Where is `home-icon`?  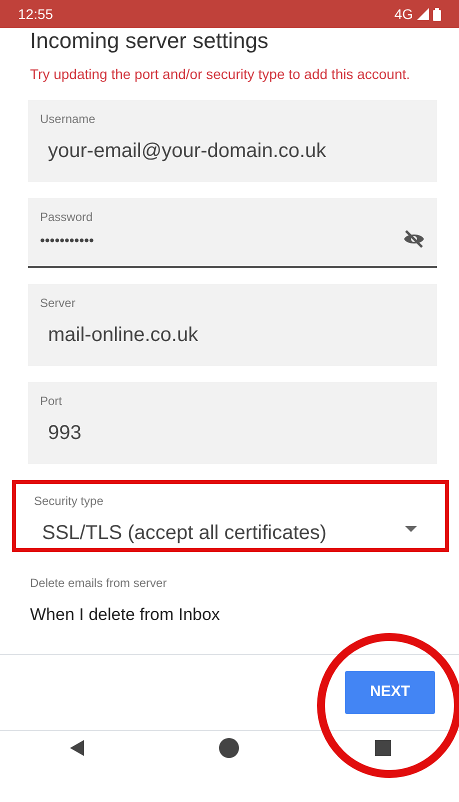 home-icon is located at coordinates (229, 748).